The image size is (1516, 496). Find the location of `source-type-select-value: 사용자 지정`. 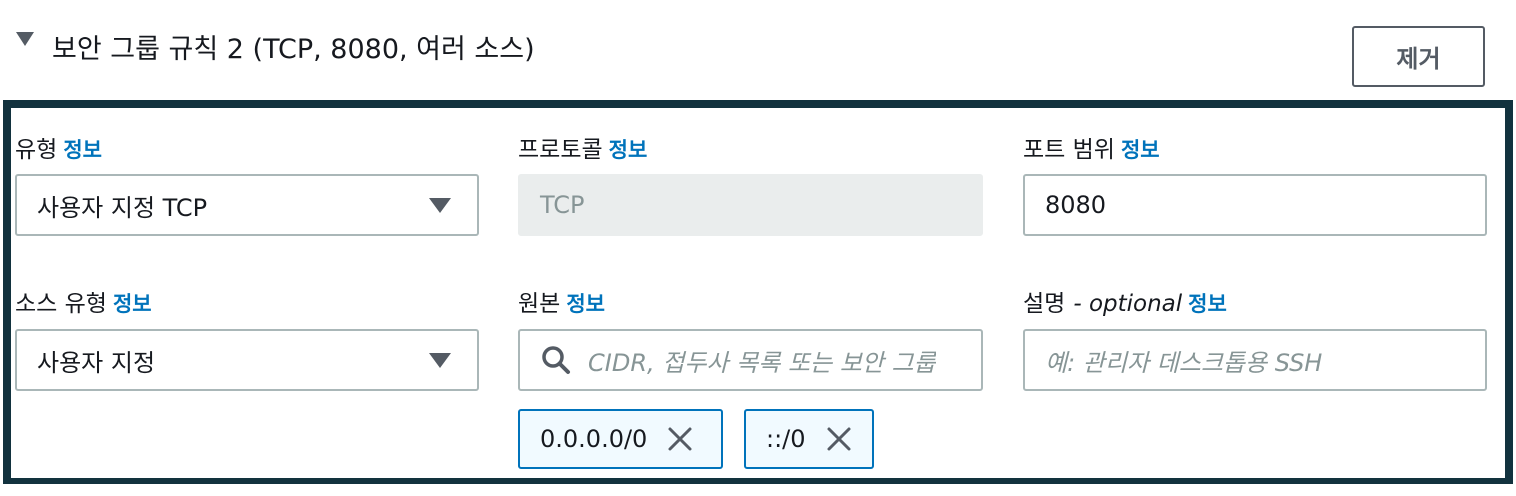

source-type-select-value: 사용자 지정 is located at coordinates (96, 362).